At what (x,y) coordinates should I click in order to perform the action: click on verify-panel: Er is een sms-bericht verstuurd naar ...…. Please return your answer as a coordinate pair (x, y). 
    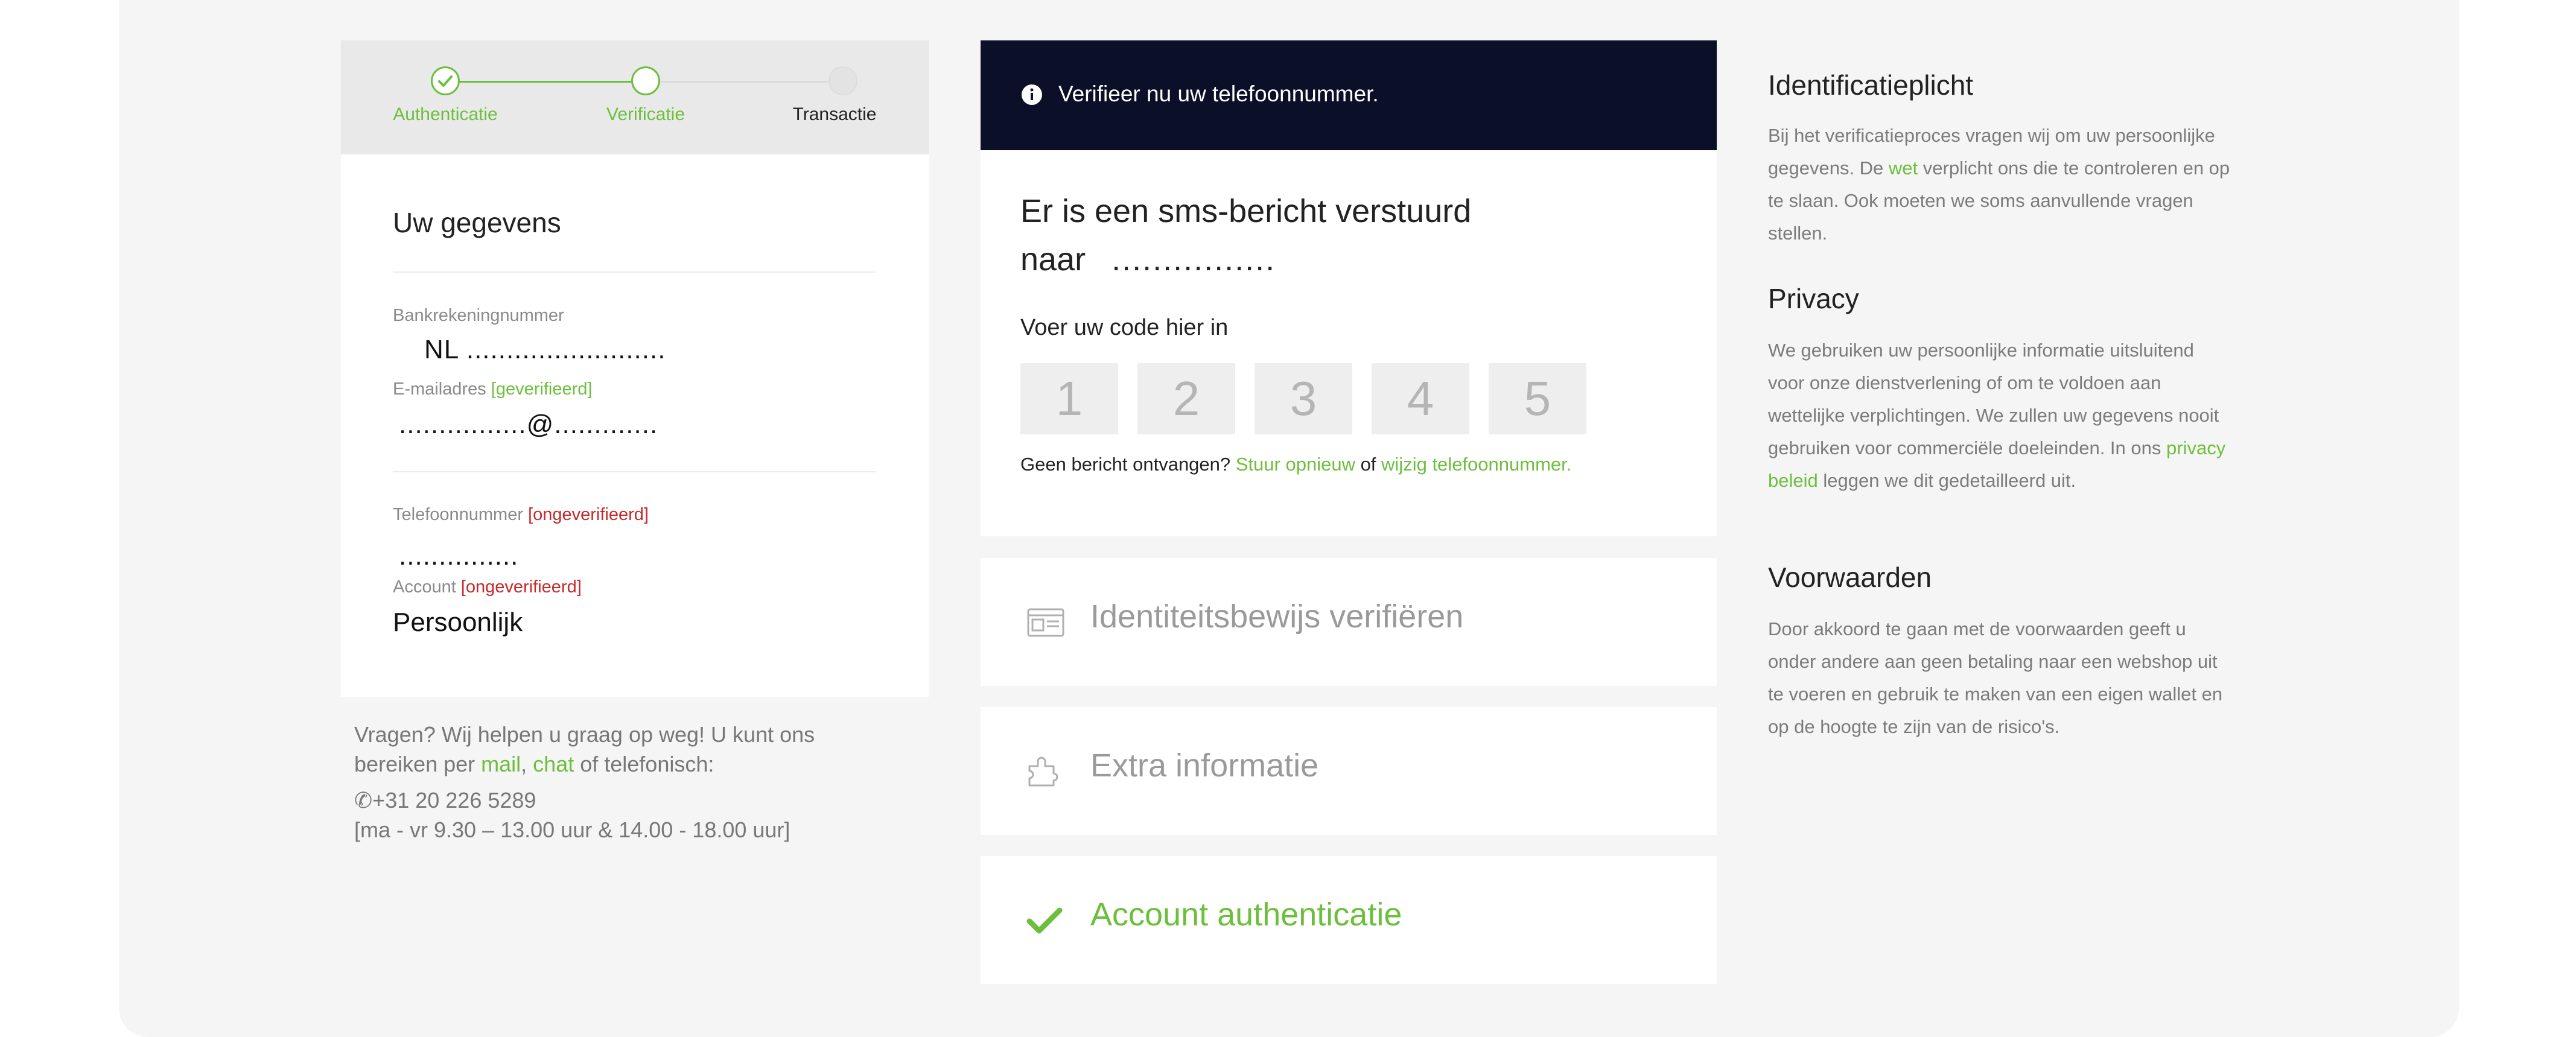
    Looking at the image, I should click on (1349, 343).